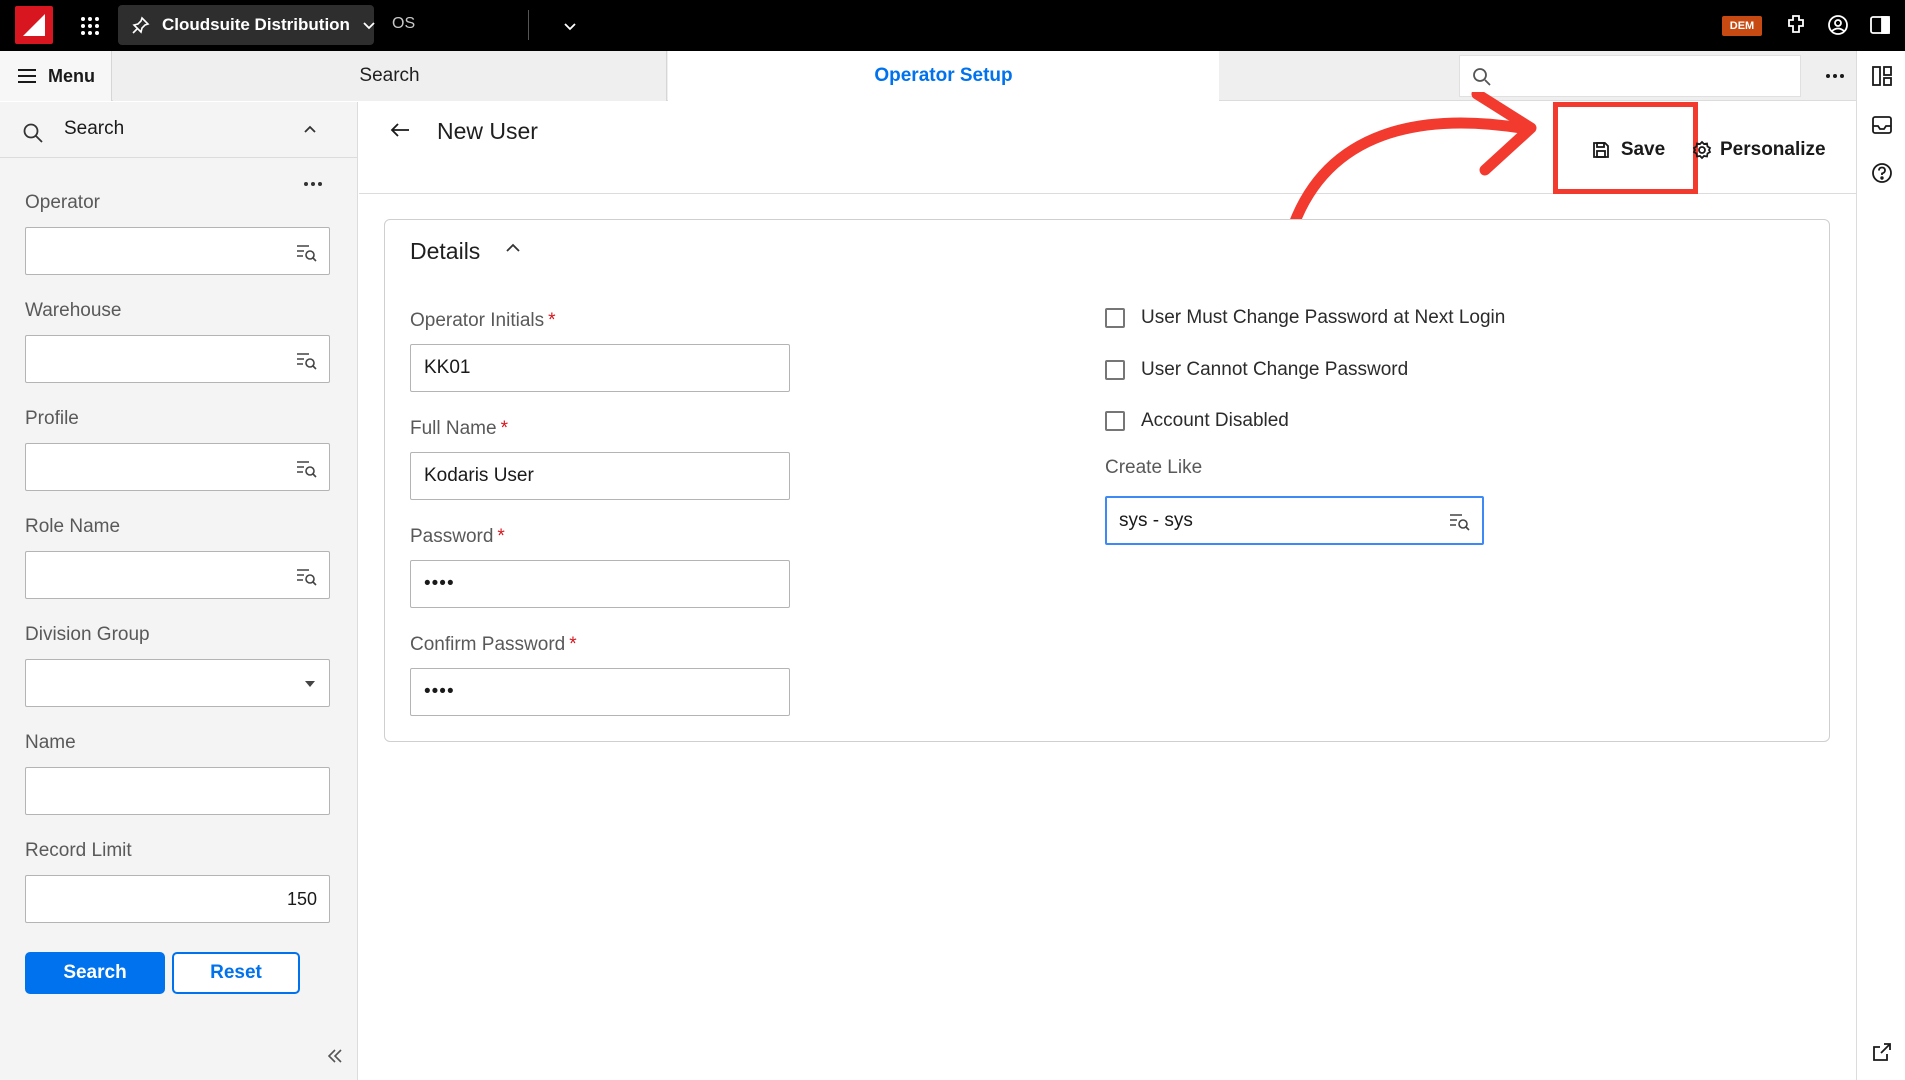  Describe the element at coordinates (1702, 150) in the screenshot. I see `personalize-icon` at that location.